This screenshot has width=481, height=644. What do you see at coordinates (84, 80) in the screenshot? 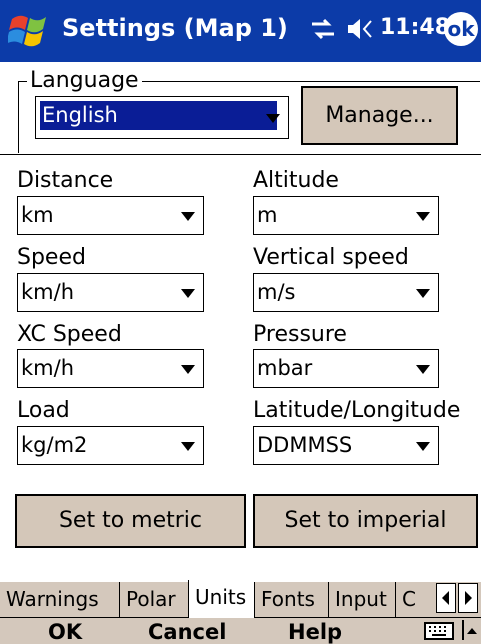
I see `language-group-label: Language` at bounding box center [84, 80].